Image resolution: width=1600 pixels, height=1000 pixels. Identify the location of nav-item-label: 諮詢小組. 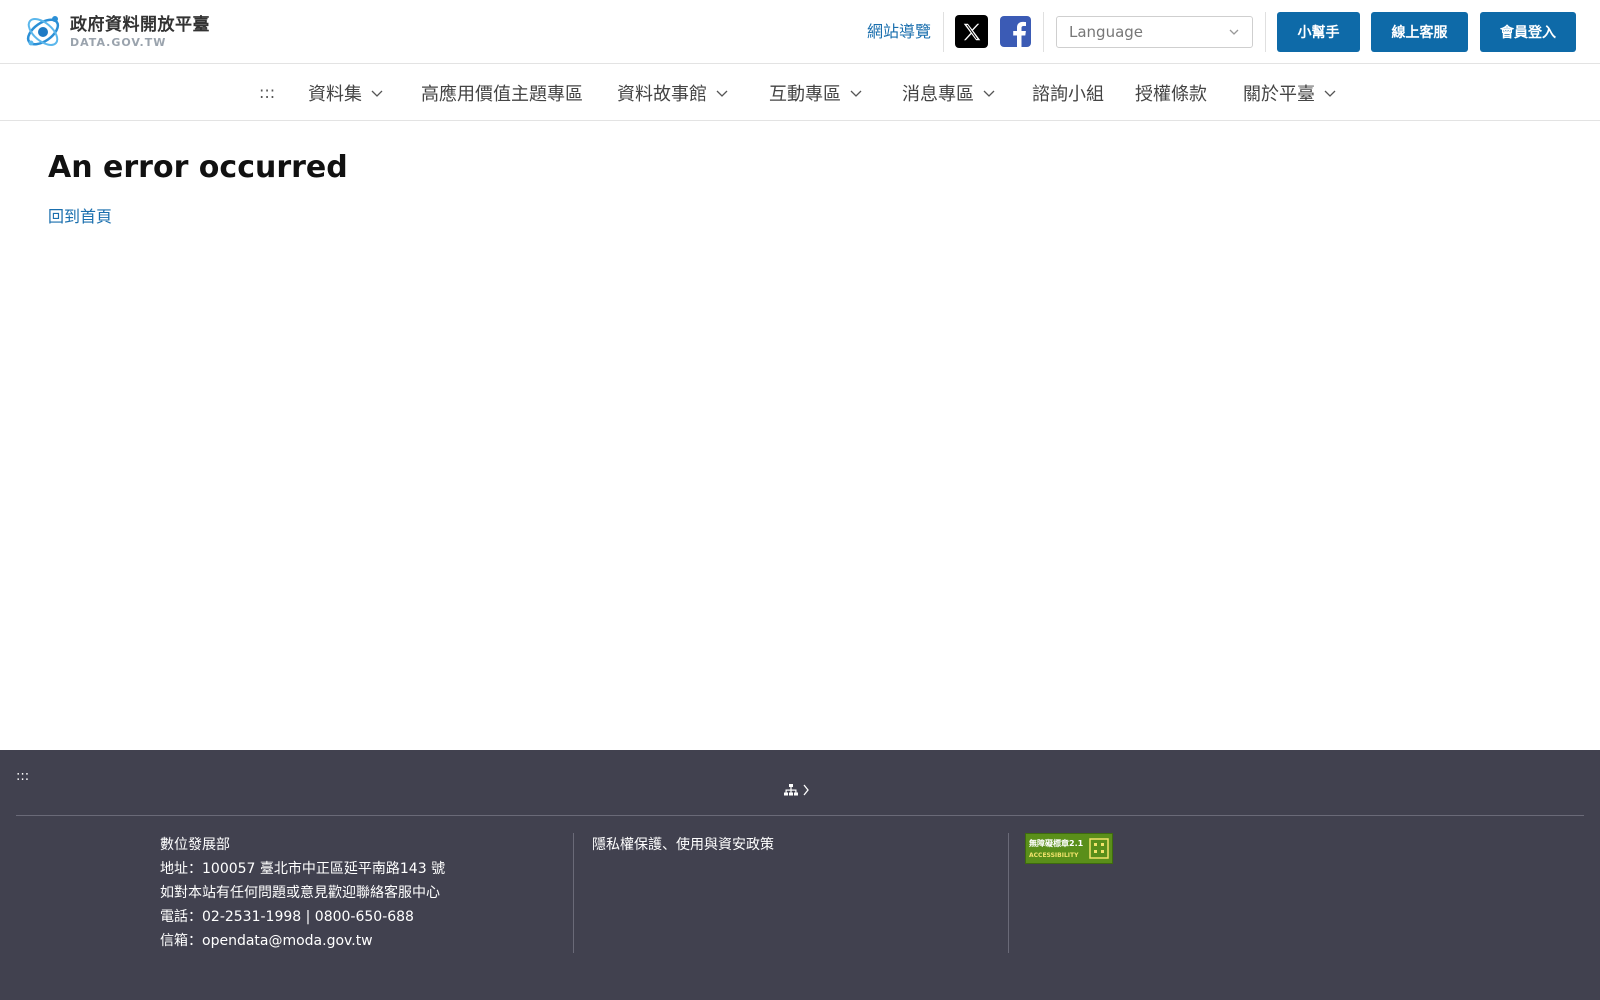
(1068, 94).